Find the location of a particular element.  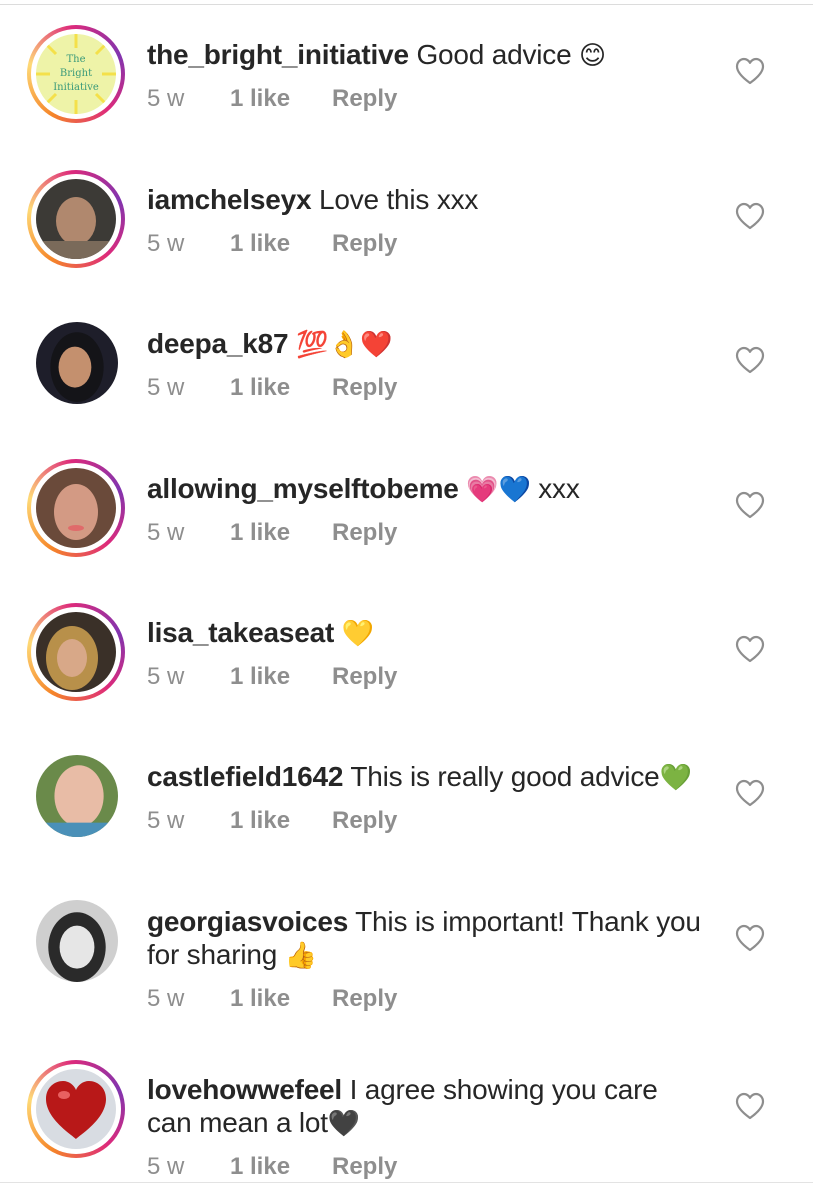

comment-text: the_bright_initiative Good advice 😊 is located at coordinates (427, 55).